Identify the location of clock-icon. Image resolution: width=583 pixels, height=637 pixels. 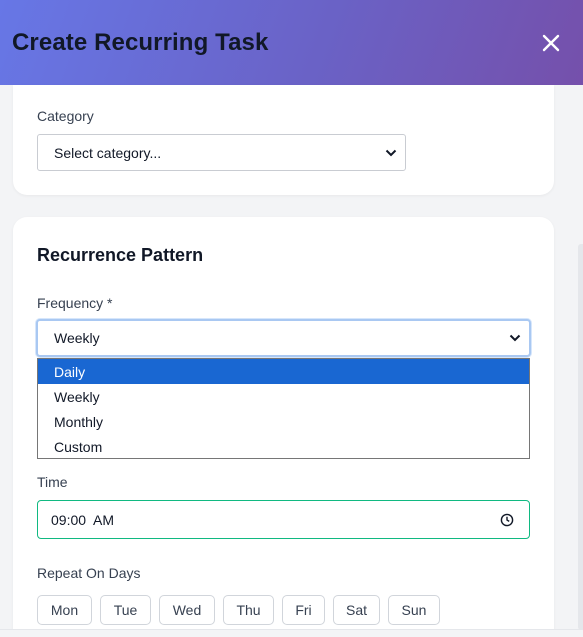
(507, 520).